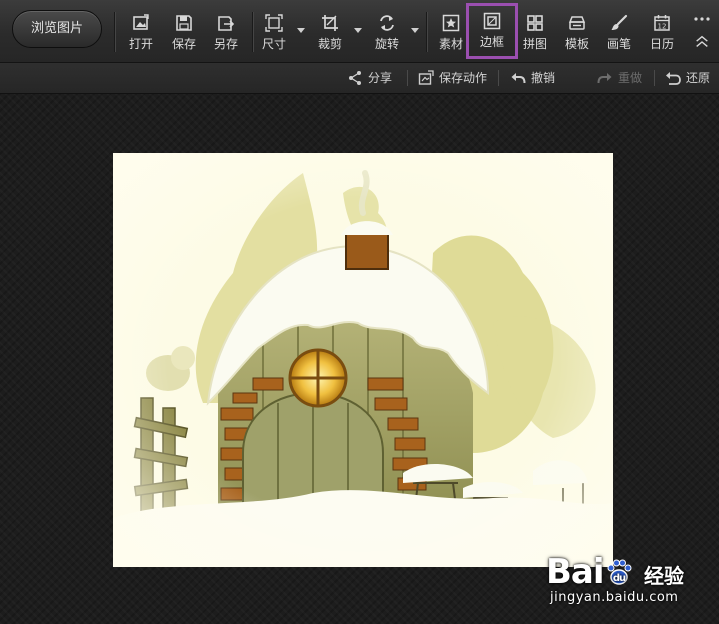 The width and height of the screenshot is (719, 624). I want to click on collage-label: 拼图, so click(534, 44).